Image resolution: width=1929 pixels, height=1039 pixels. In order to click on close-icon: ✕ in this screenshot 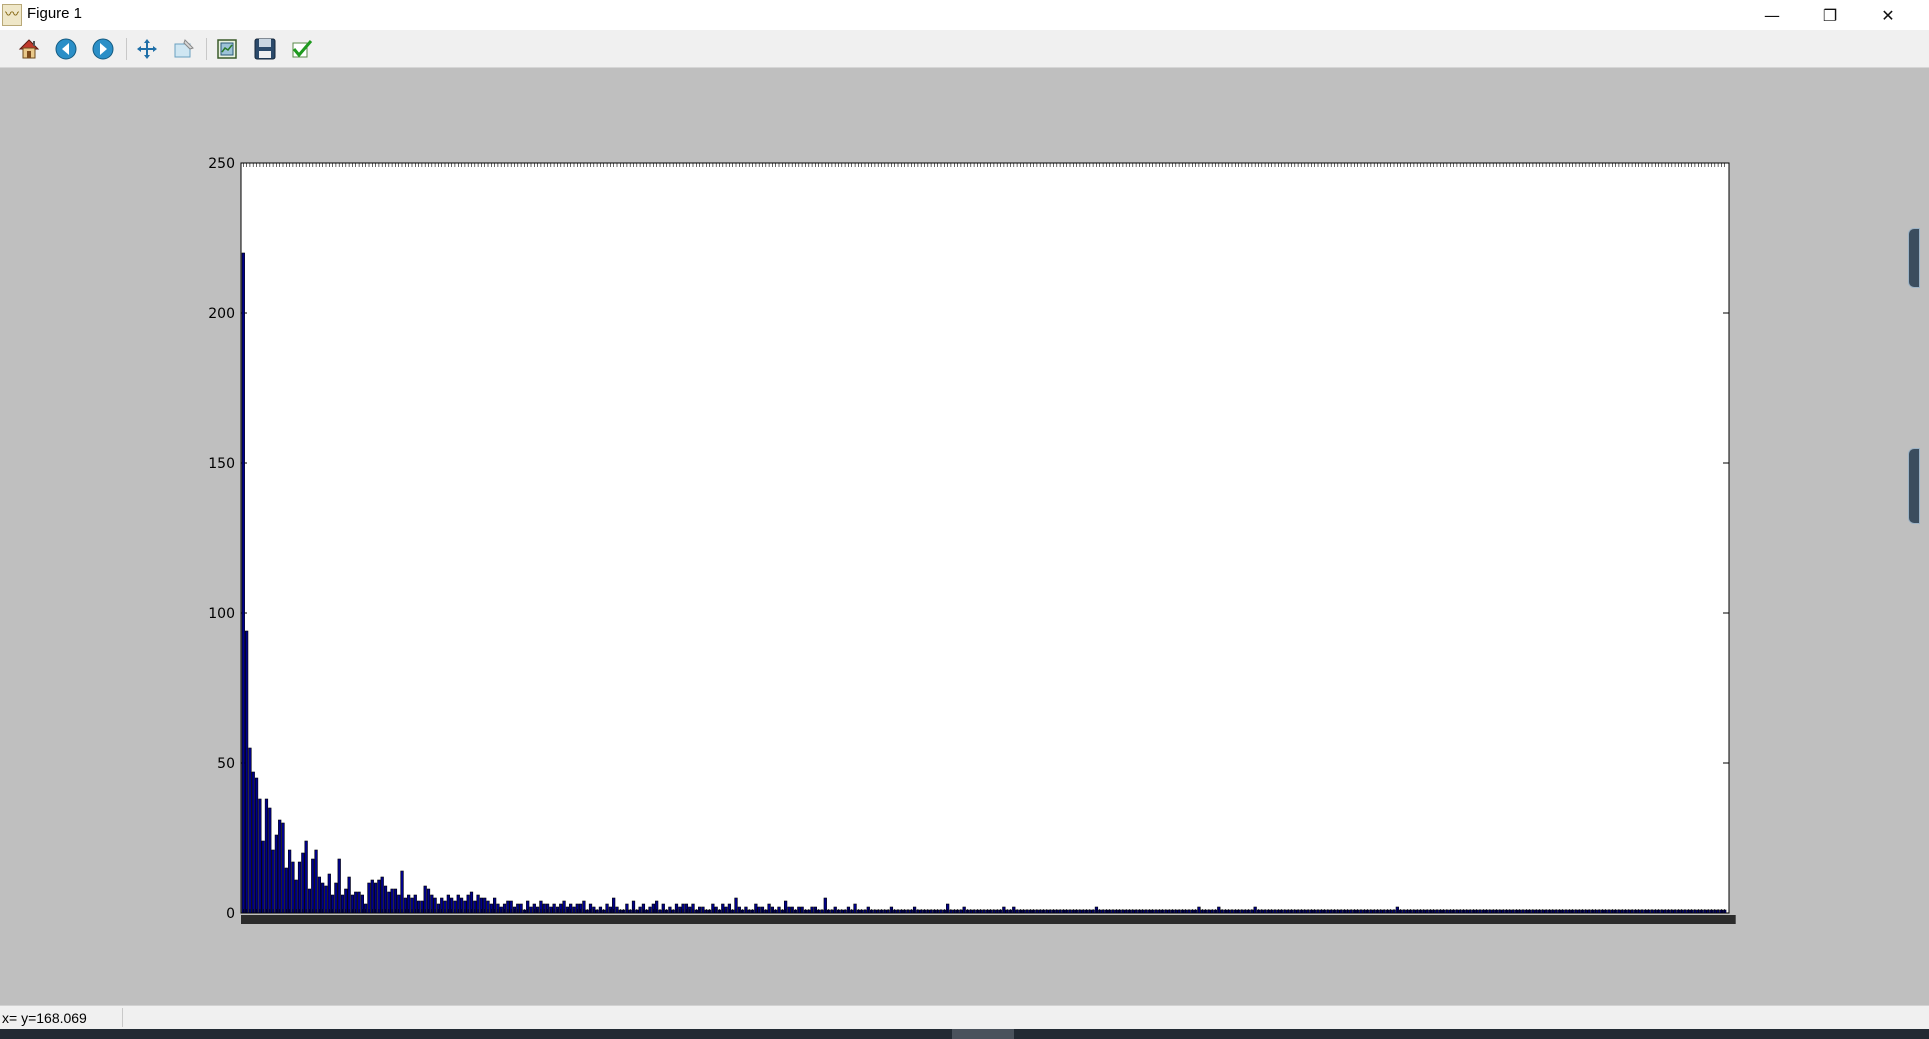, I will do `click(1888, 15)`.